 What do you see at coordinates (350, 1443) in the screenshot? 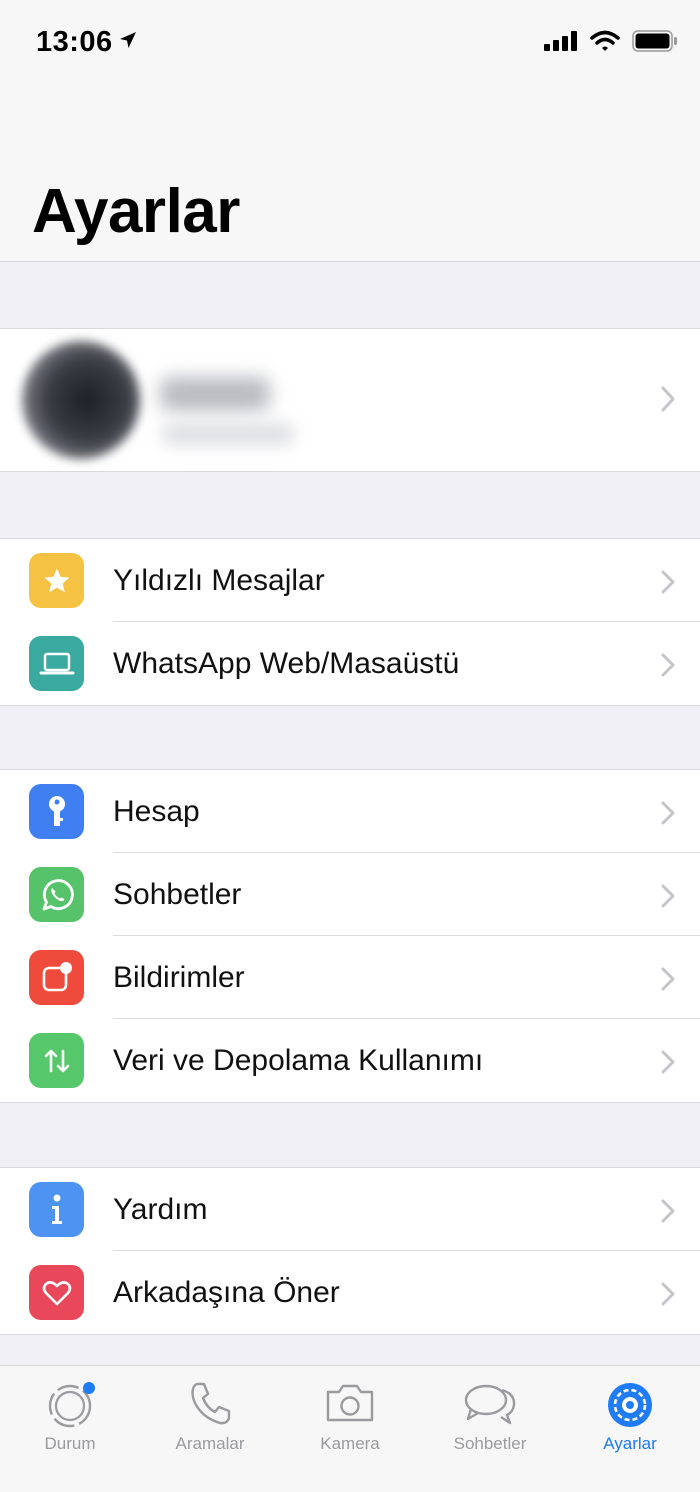
I see `tab-label: Kamera` at bounding box center [350, 1443].